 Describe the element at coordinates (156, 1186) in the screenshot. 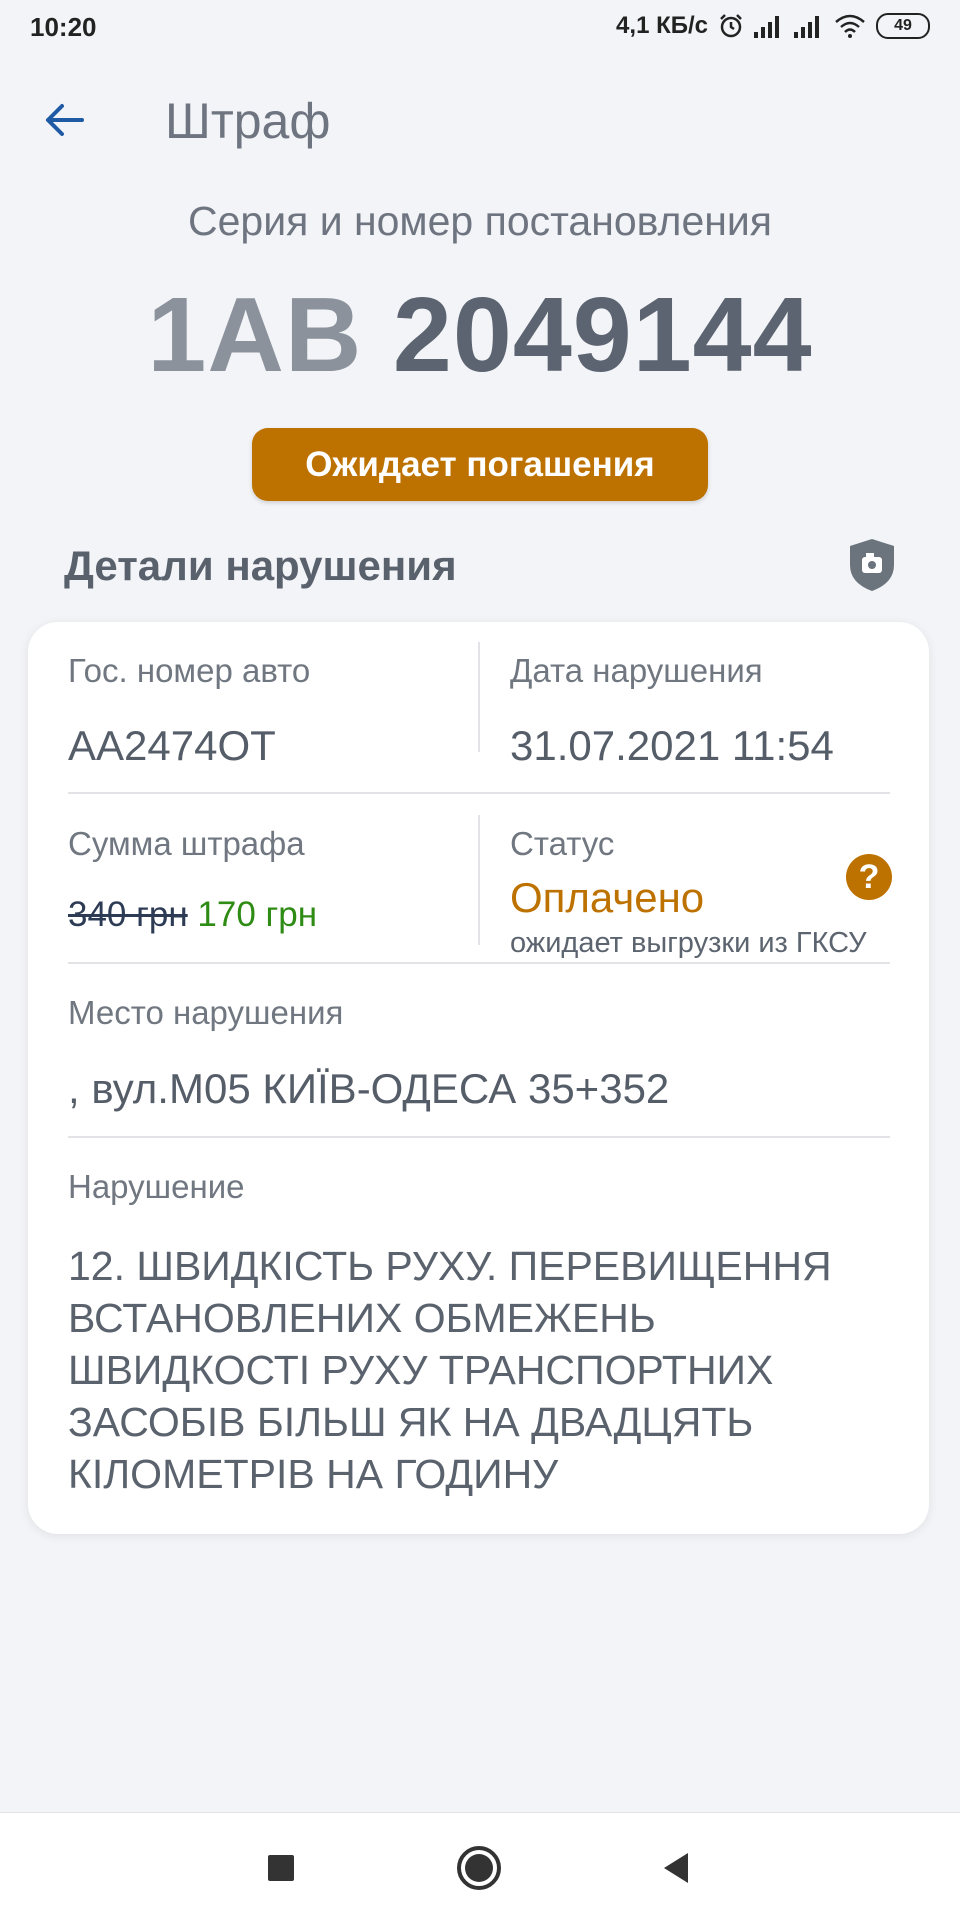

I see `violation-label: Нарушение` at that location.